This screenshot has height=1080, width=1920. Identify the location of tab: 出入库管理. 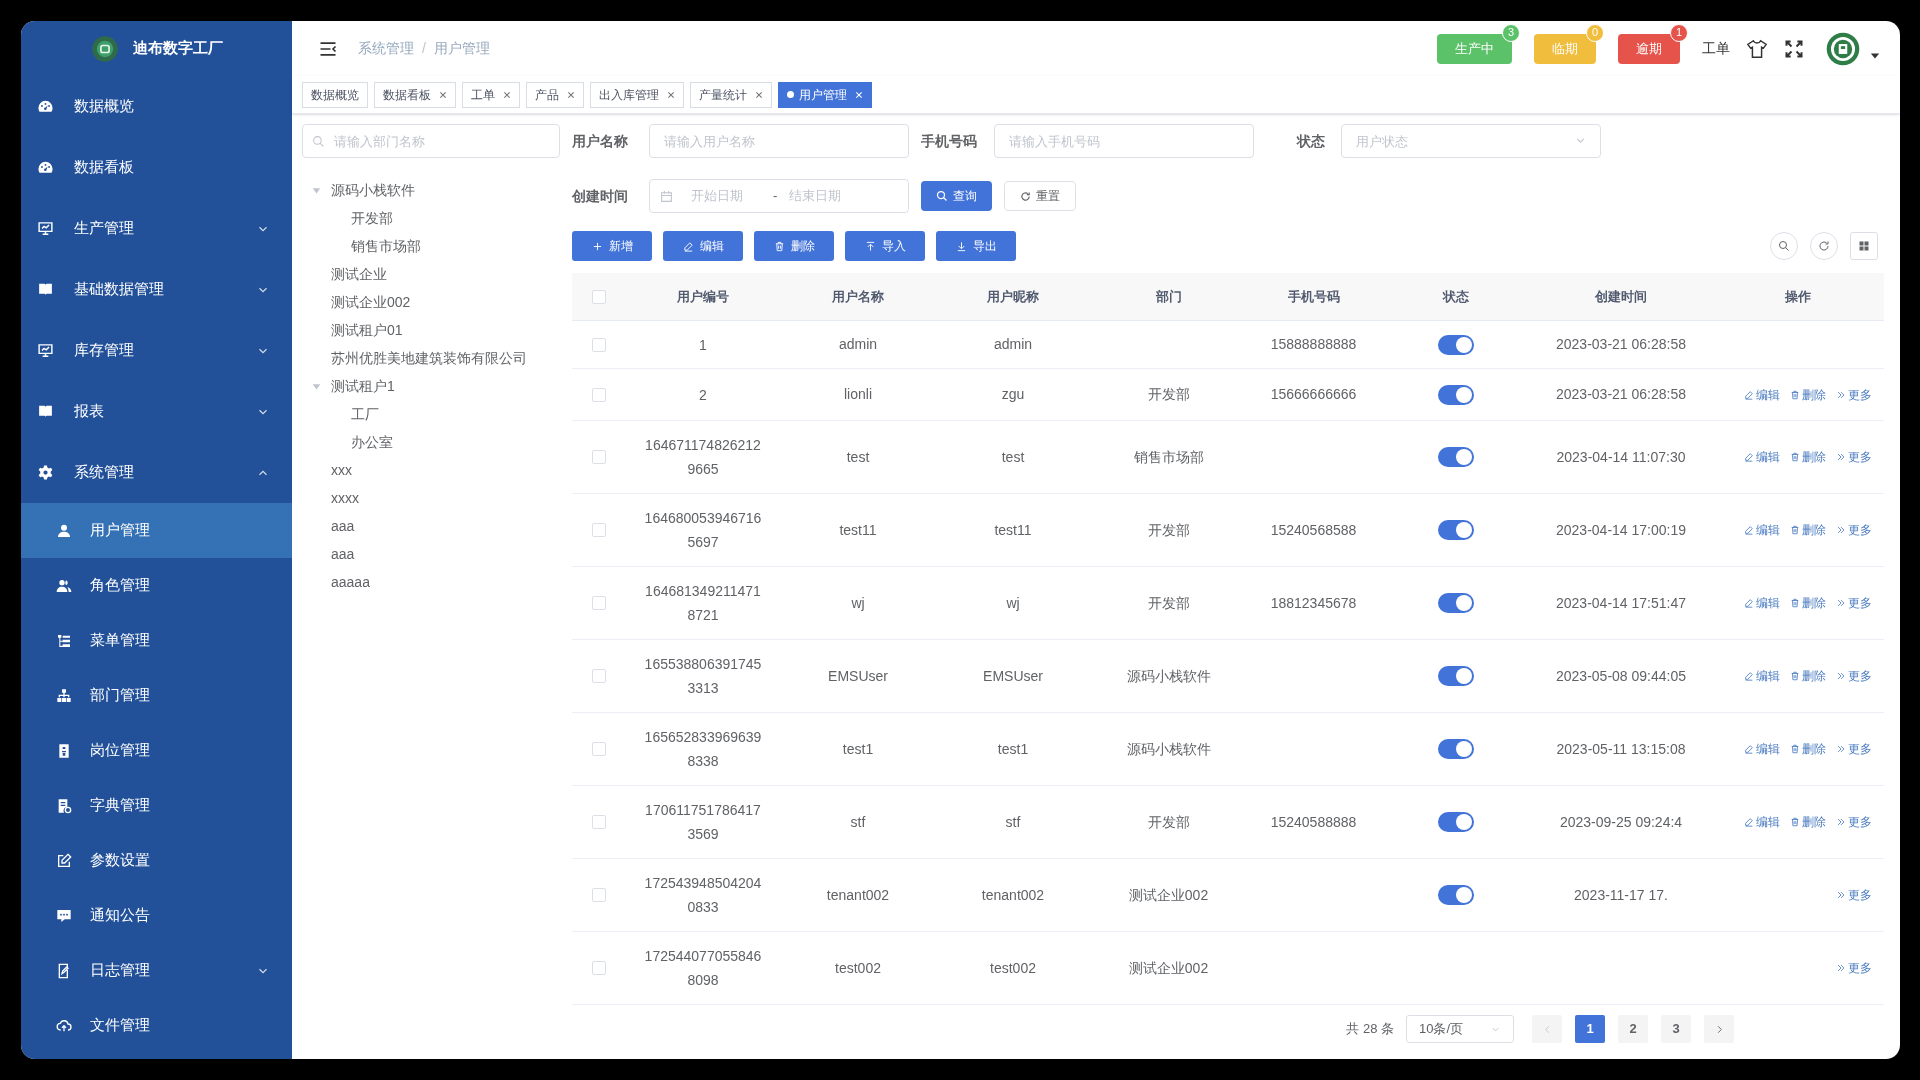
(637, 94).